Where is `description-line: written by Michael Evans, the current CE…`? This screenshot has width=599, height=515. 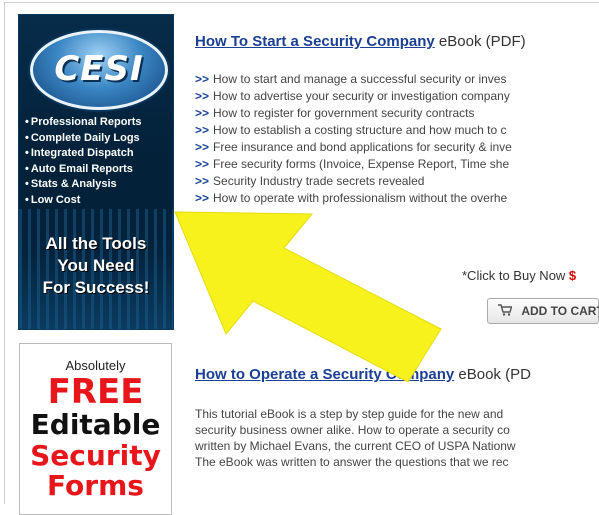 description-line: written by Michael Evans, the current CE… is located at coordinates (355, 446).